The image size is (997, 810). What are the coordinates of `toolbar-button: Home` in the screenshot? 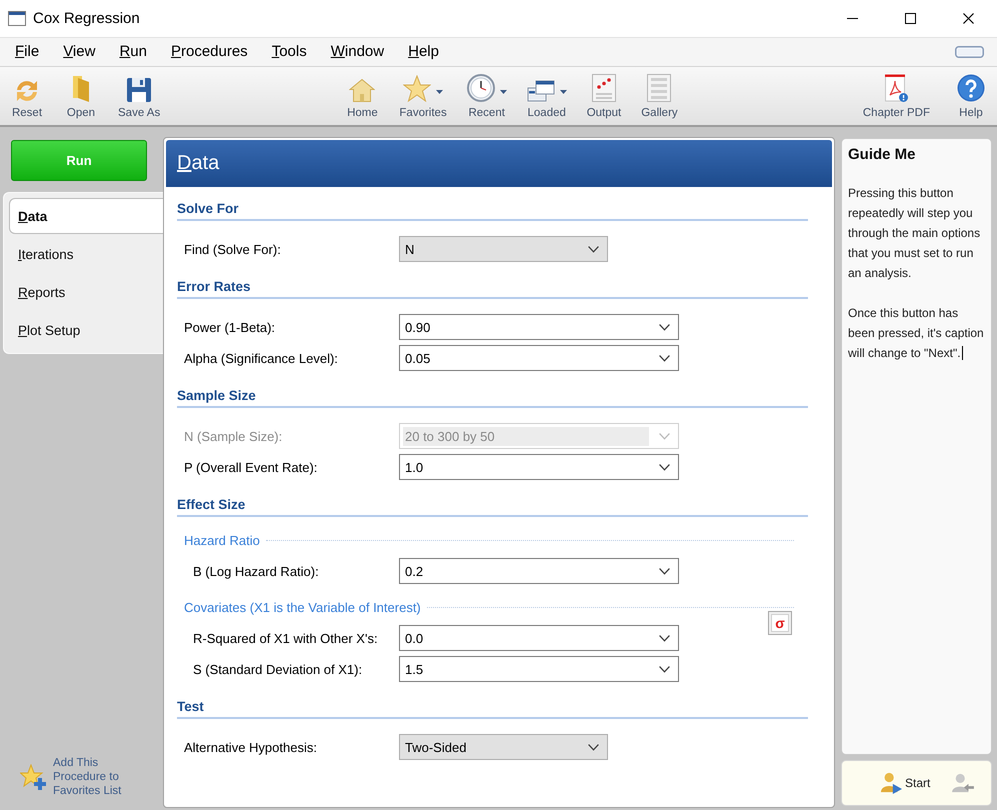 It's located at (362, 96).